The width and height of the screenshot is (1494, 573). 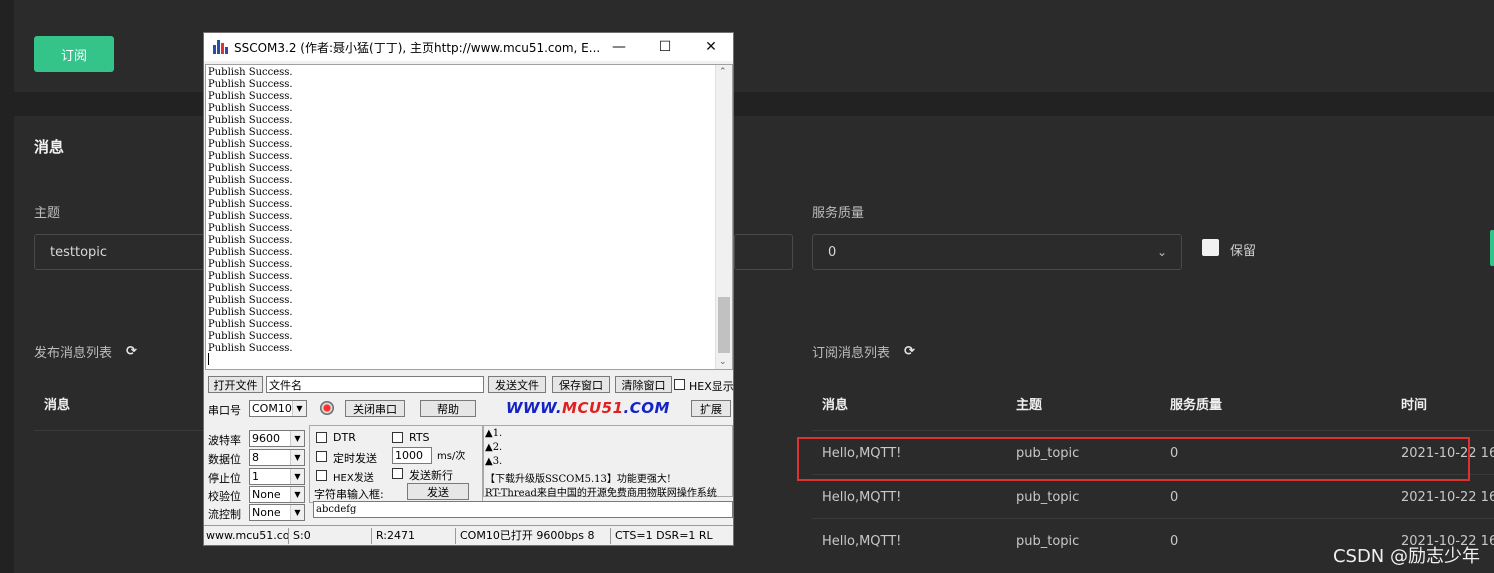 I want to click on rts-checkbox, so click(x=397, y=437).